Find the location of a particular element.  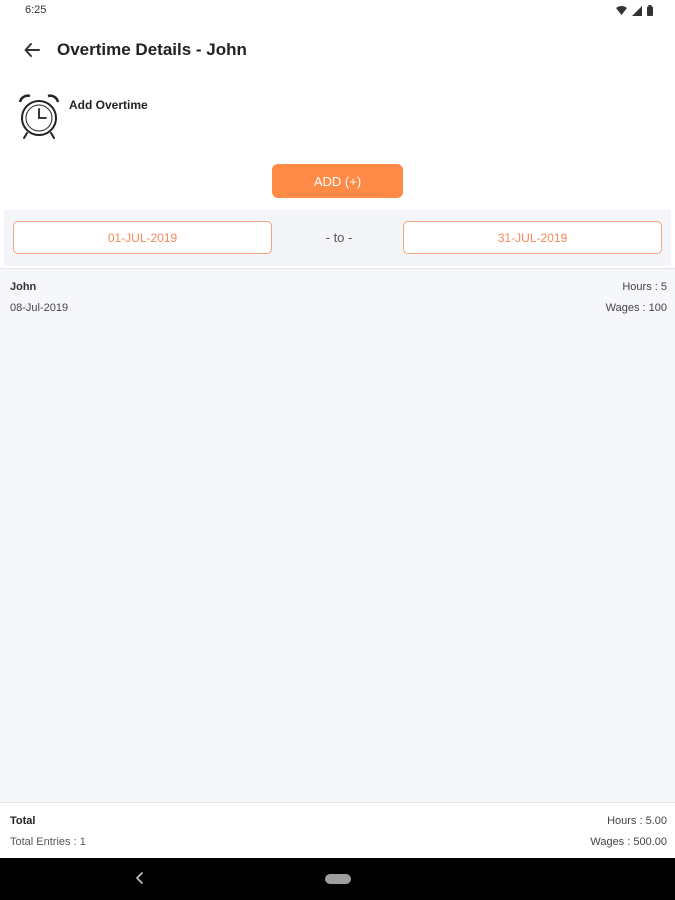

alarm-clock-icon is located at coordinates (39, 116).